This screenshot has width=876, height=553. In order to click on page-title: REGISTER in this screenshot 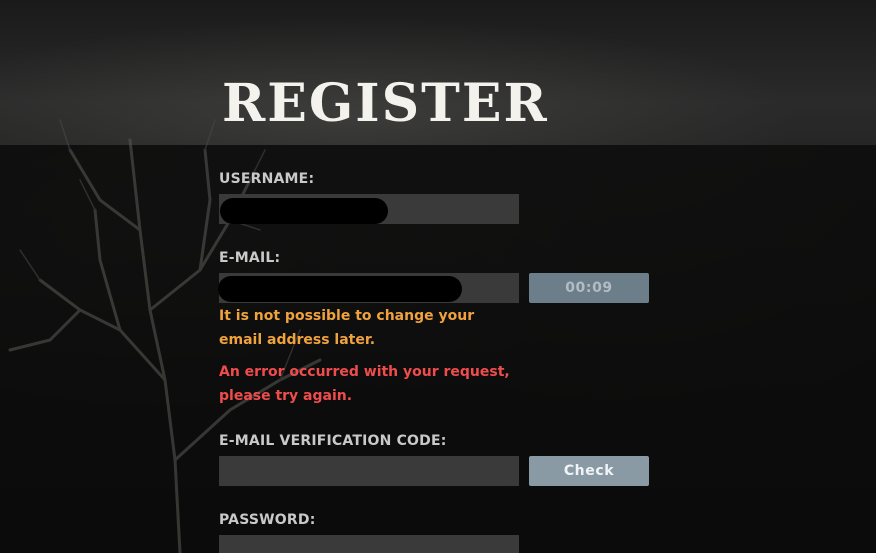, I will do `click(385, 103)`.